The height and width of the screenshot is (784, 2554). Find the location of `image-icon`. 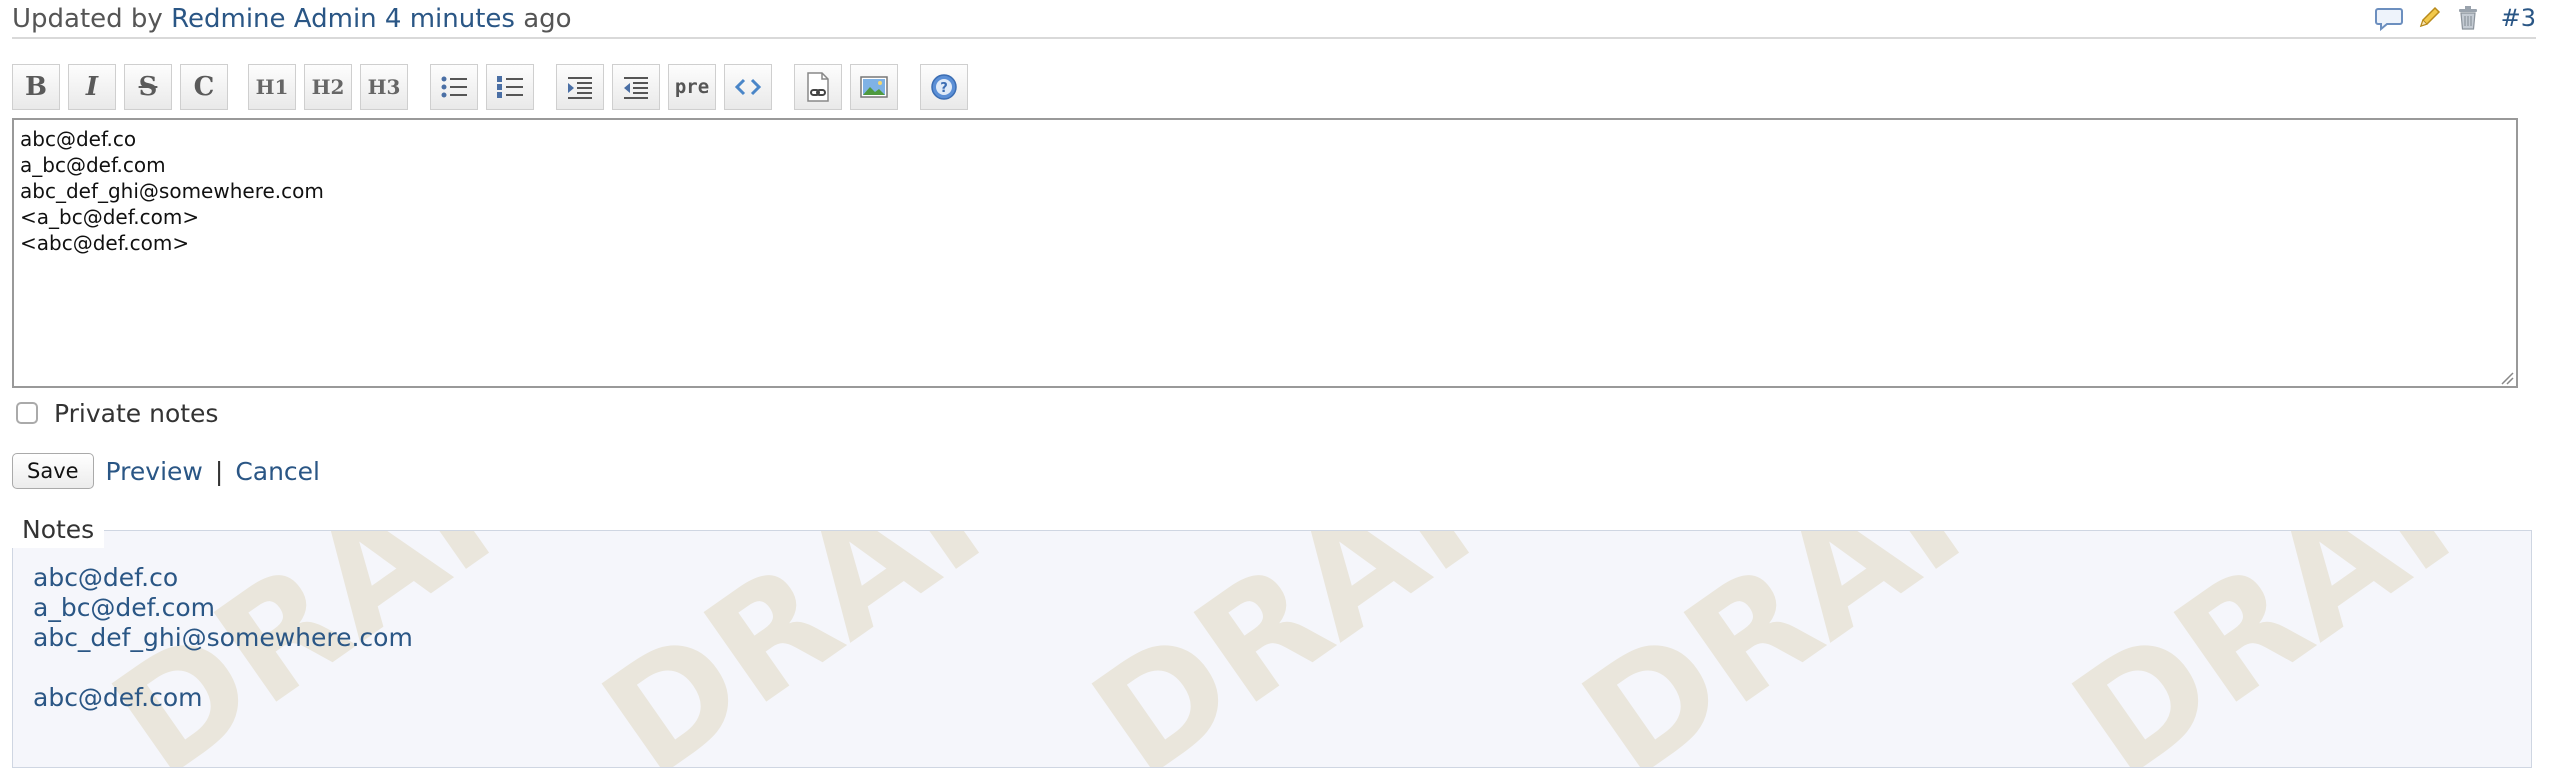

image-icon is located at coordinates (874, 87).